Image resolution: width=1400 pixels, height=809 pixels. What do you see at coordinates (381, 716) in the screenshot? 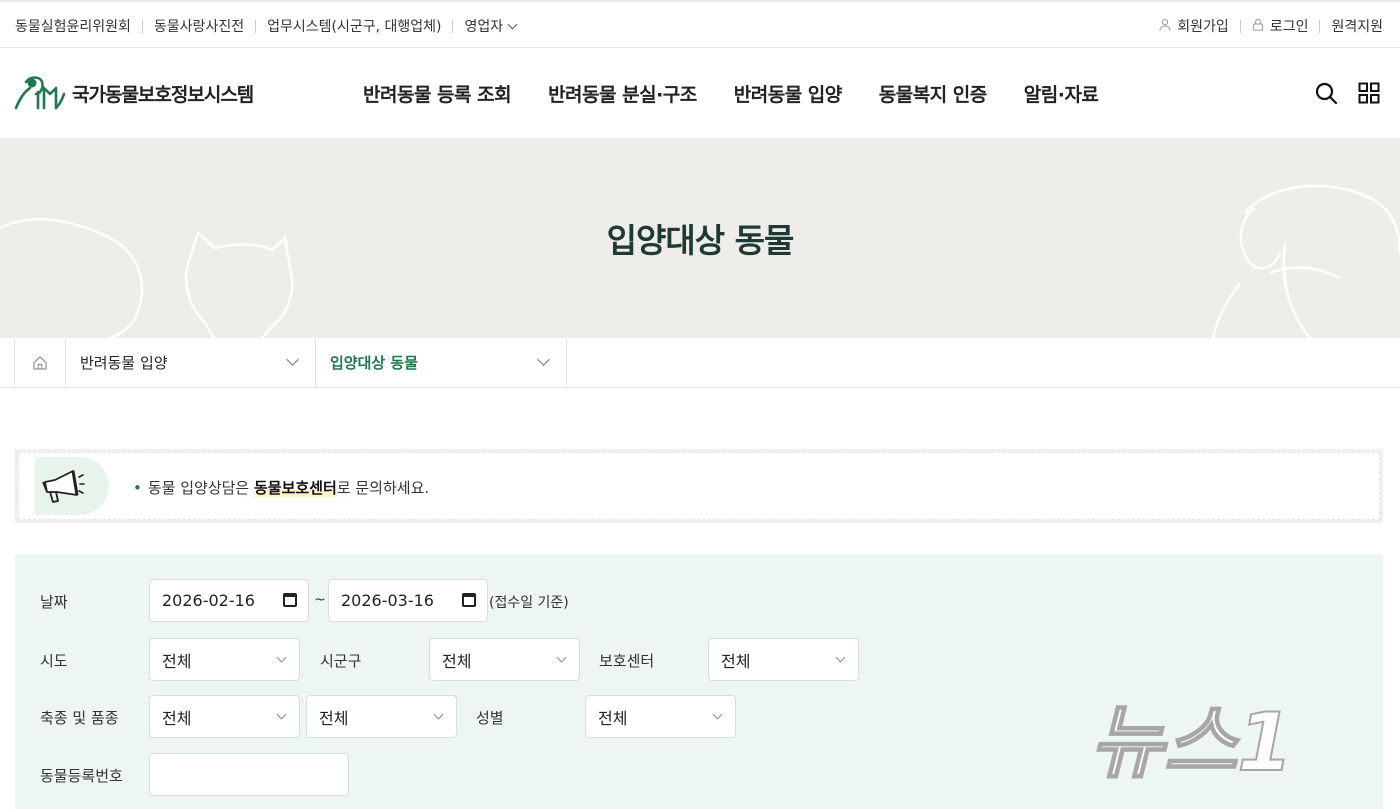
I see `breed-select: 전체` at bounding box center [381, 716].